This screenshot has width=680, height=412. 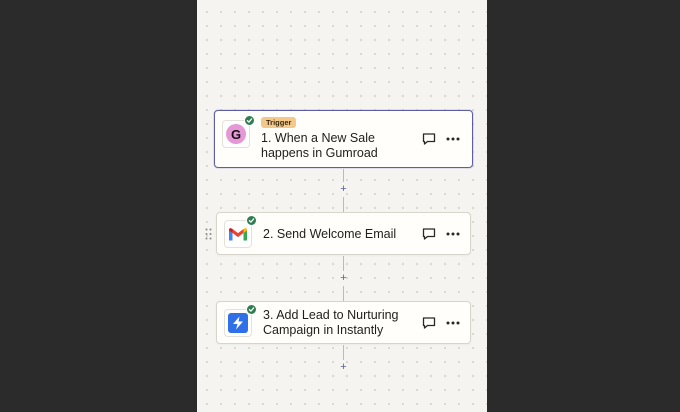 I want to click on drag-handle-icon, so click(x=209, y=234).